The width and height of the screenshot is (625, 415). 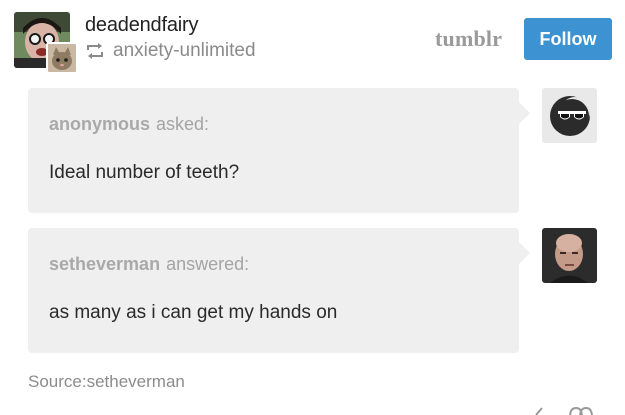 I want to click on tumblr-logo: tumblr, so click(x=468, y=39).